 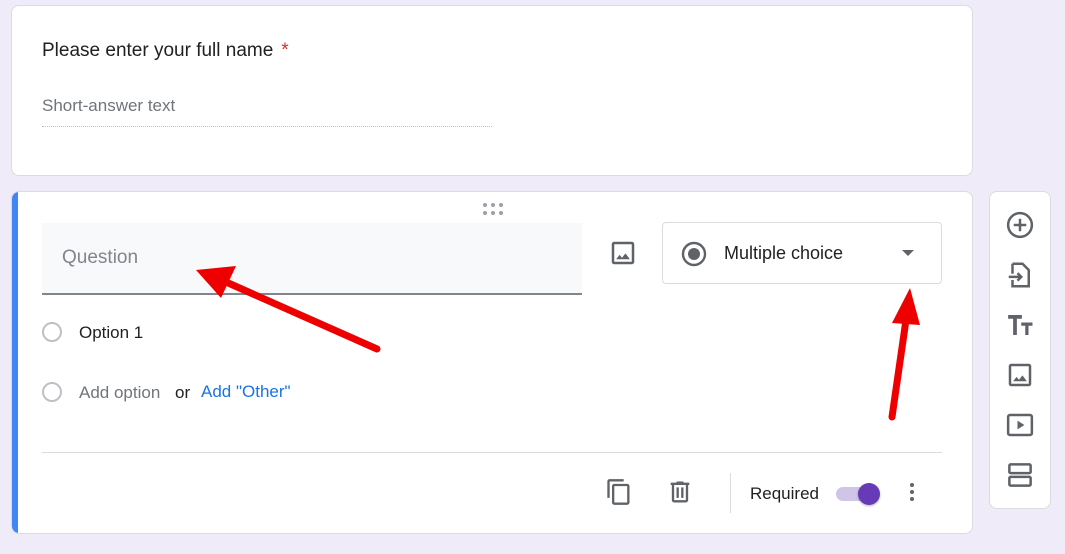 I want to click on delete-icon, so click(x=680, y=492).